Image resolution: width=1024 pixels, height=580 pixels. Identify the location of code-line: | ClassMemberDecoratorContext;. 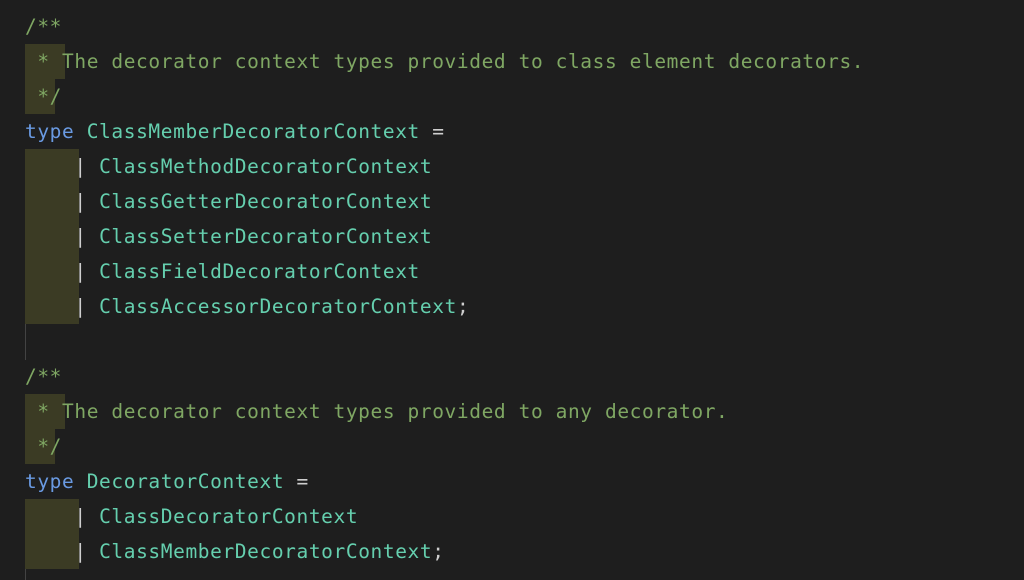
(512, 551).